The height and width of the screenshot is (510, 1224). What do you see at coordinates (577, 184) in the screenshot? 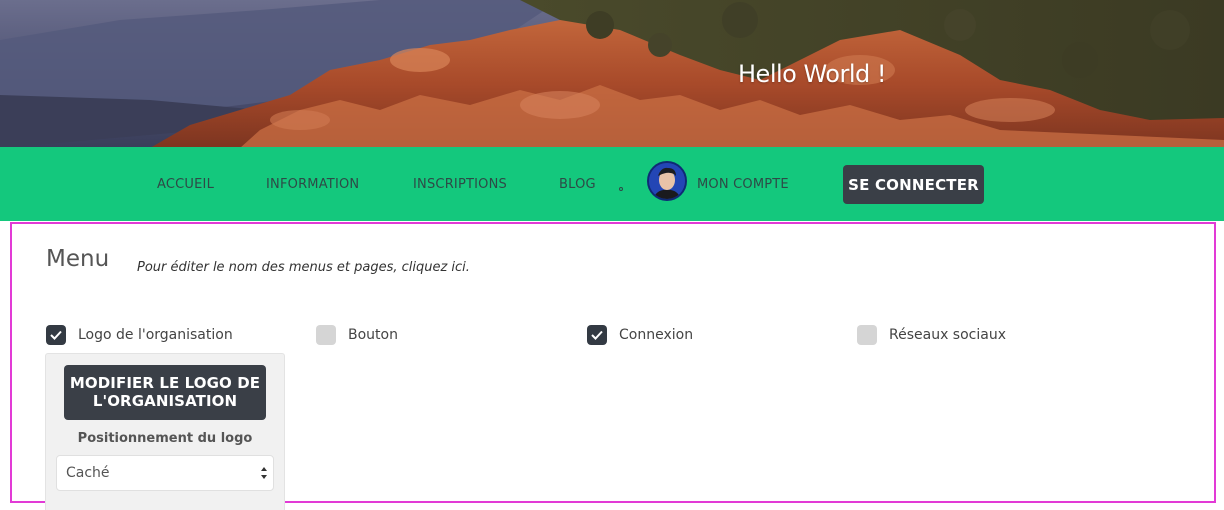
I see `nav-item-blog: BLOG` at bounding box center [577, 184].